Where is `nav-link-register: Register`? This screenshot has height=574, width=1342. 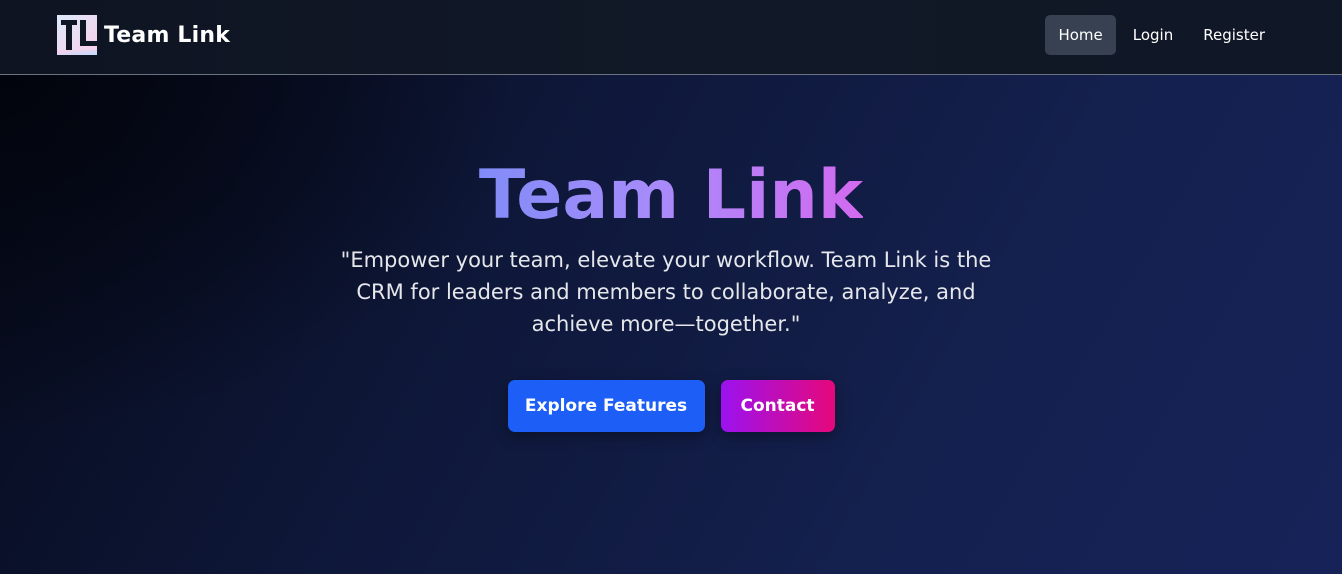 nav-link-register: Register is located at coordinates (1234, 35).